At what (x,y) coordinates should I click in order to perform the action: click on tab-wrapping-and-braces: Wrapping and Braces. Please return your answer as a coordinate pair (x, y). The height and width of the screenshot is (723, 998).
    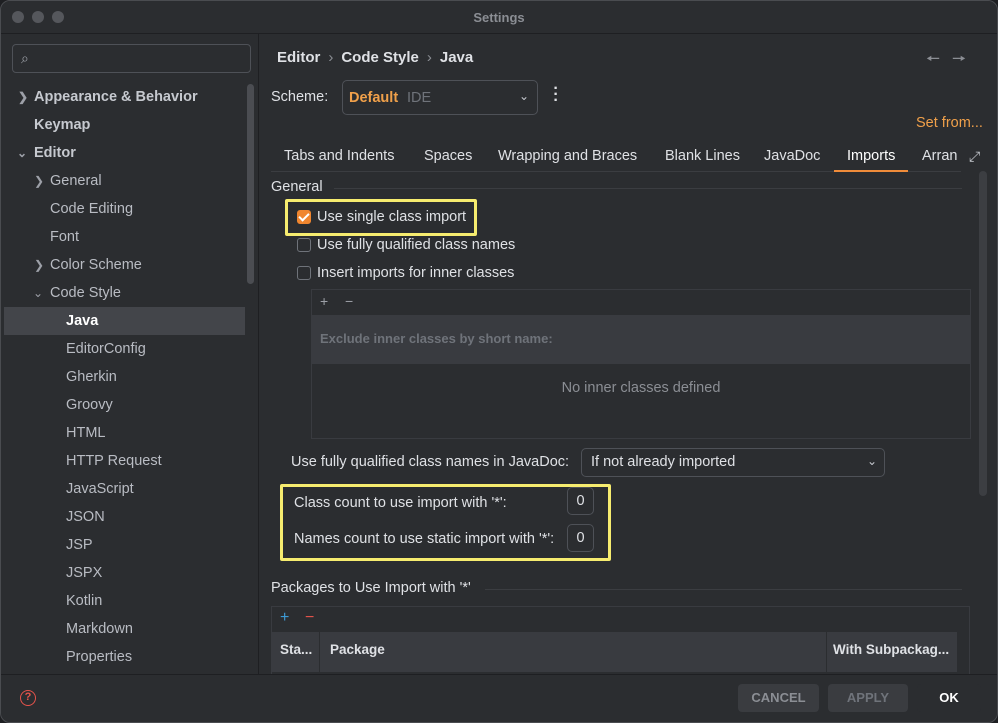
    Looking at the image, I should click on (567, 156).